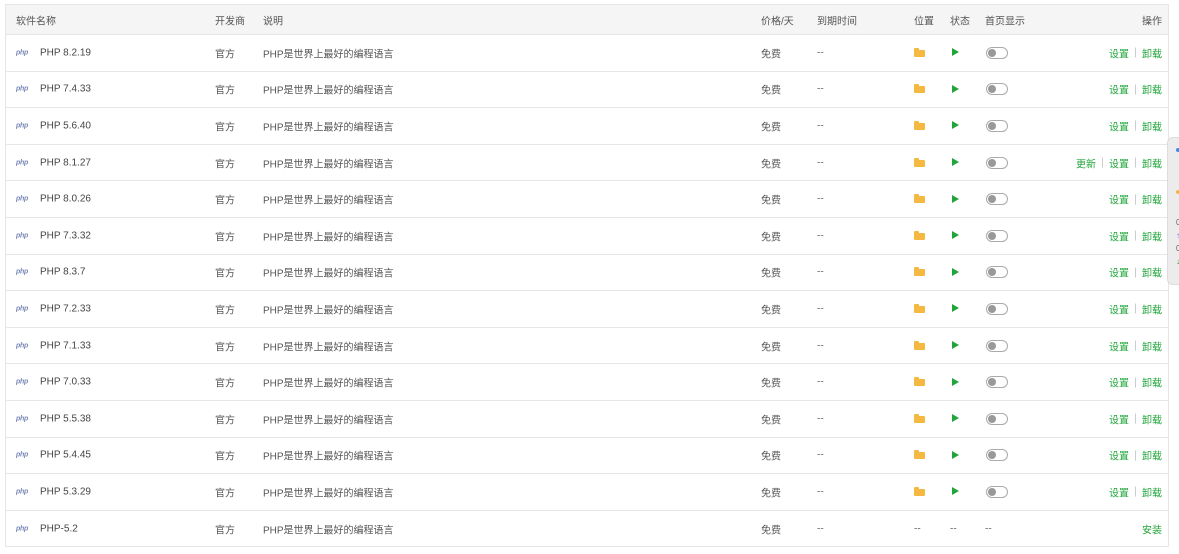  I want to click on update-link: 更新, so click(1086, 162).